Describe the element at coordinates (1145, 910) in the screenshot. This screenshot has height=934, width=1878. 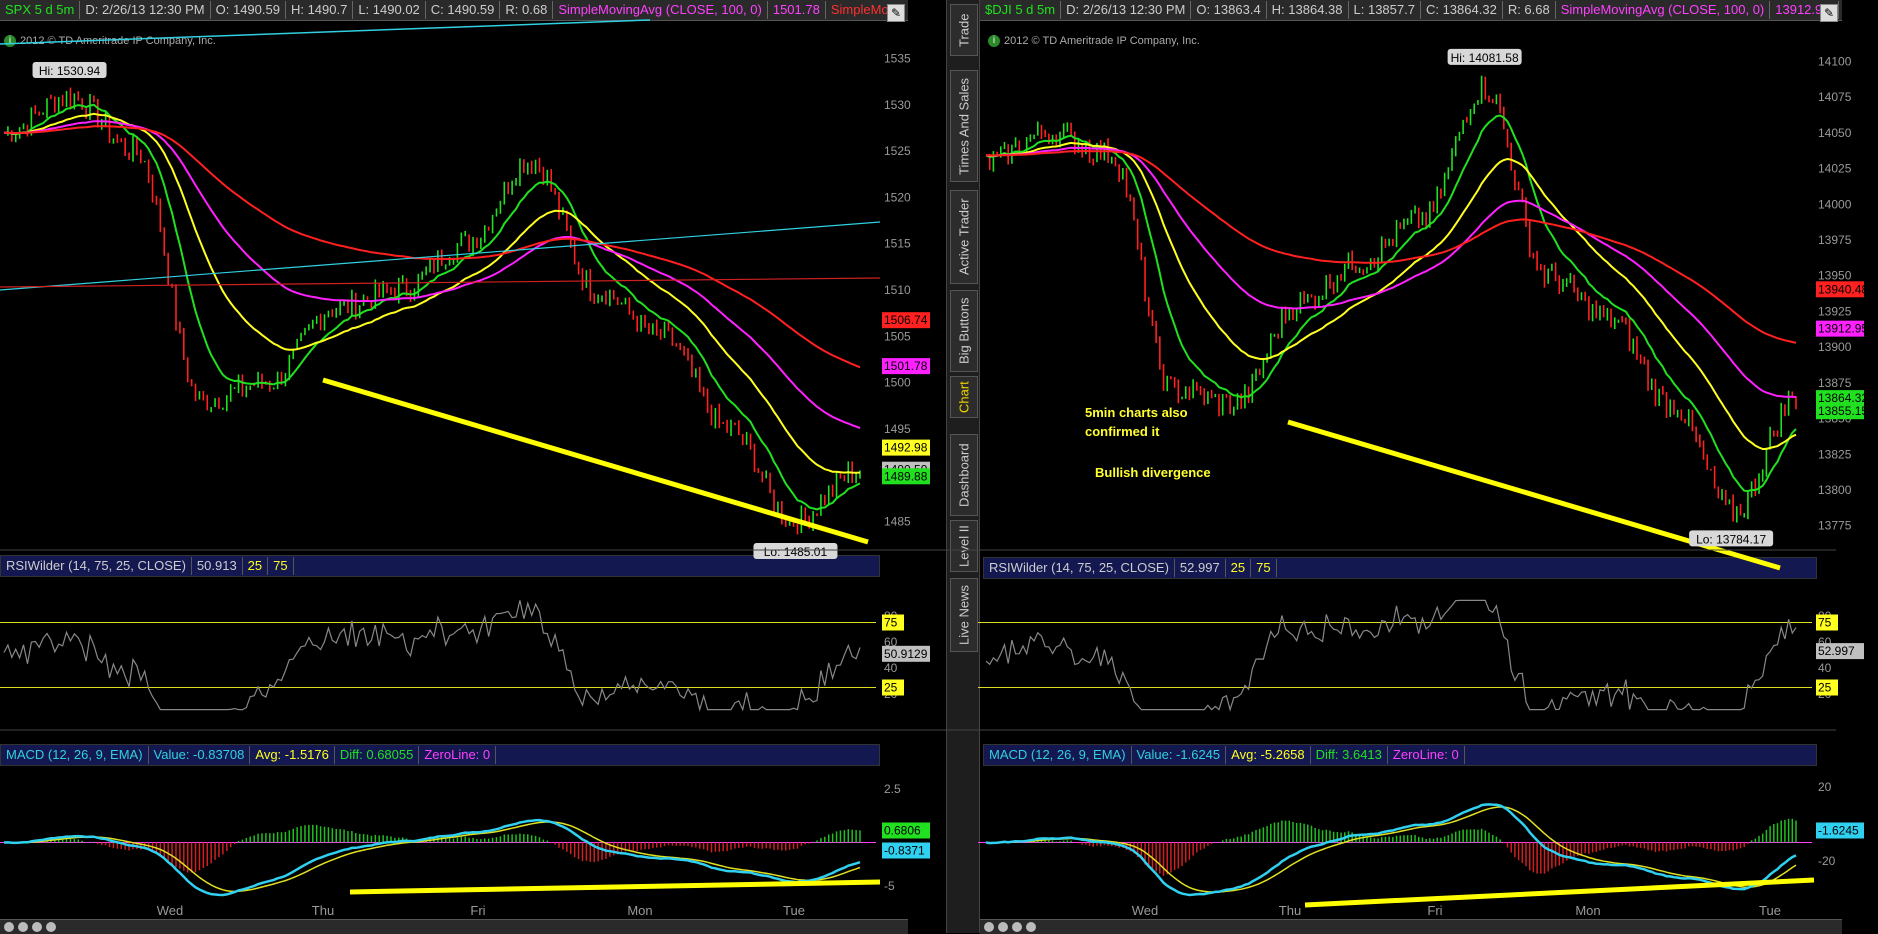
I see `right-day-label-Wed: Wed` at that location.